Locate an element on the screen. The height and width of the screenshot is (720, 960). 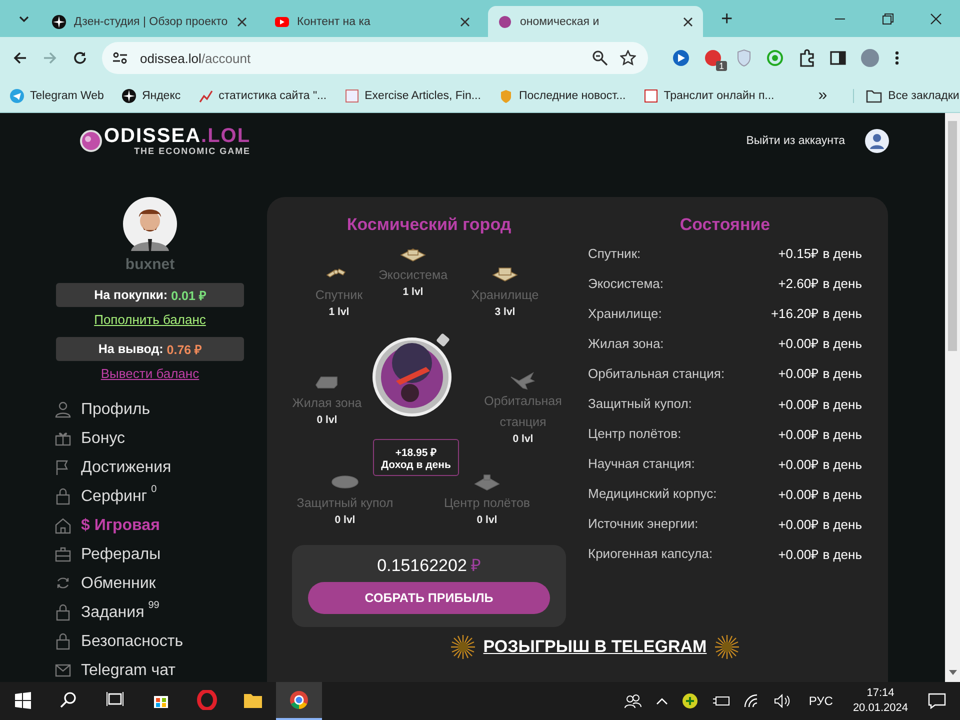
new-tab-button: + is located at coordinates (727, 19).